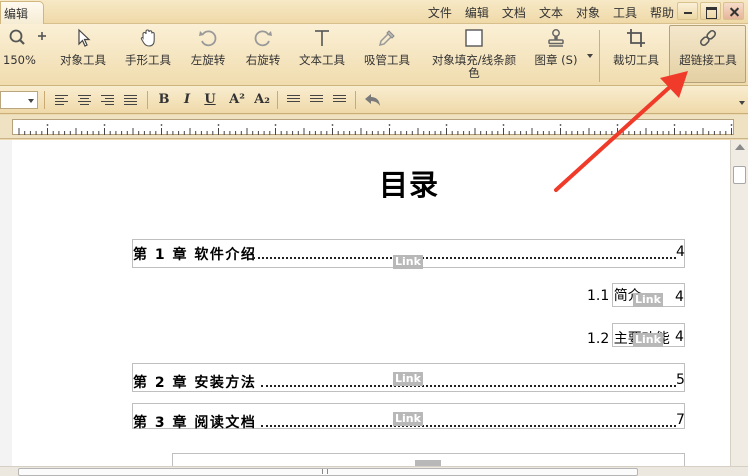  Describe the element at coordinates (374, 12) in the screenshot. I see `title-bar: 编辑 文件 编辑 文档 文本 对象 工具 帮助` at that location.